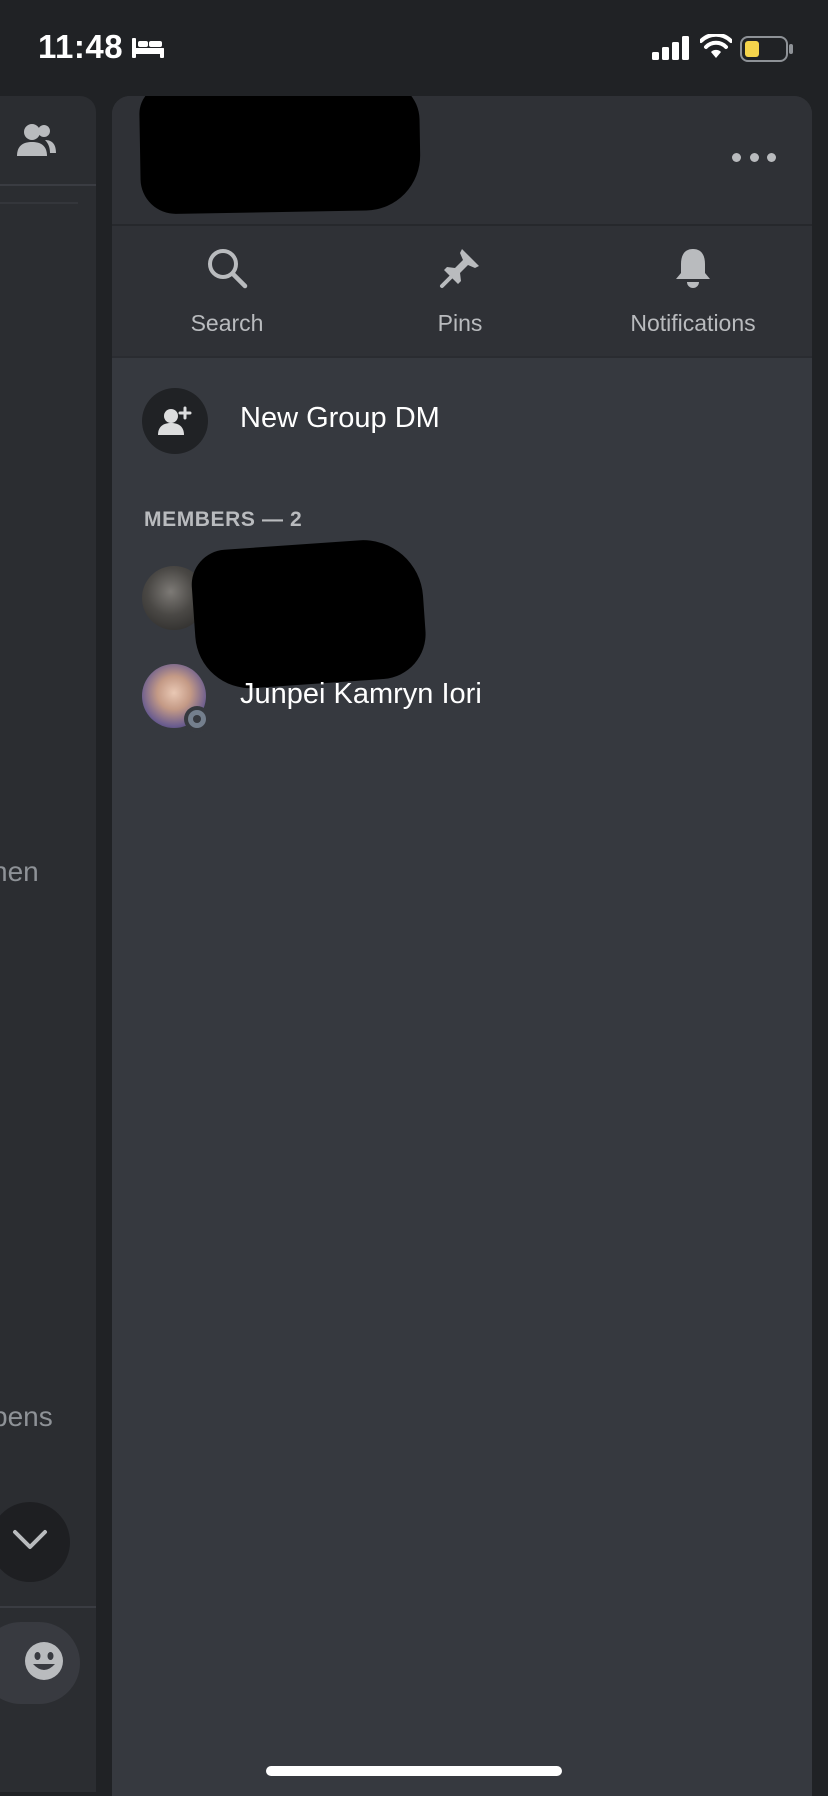 The image size is (828, 1796). What do you see at coordinates (462, 160) in the screenshot?
I see `drawer-header` at bounding box center [462, 160].